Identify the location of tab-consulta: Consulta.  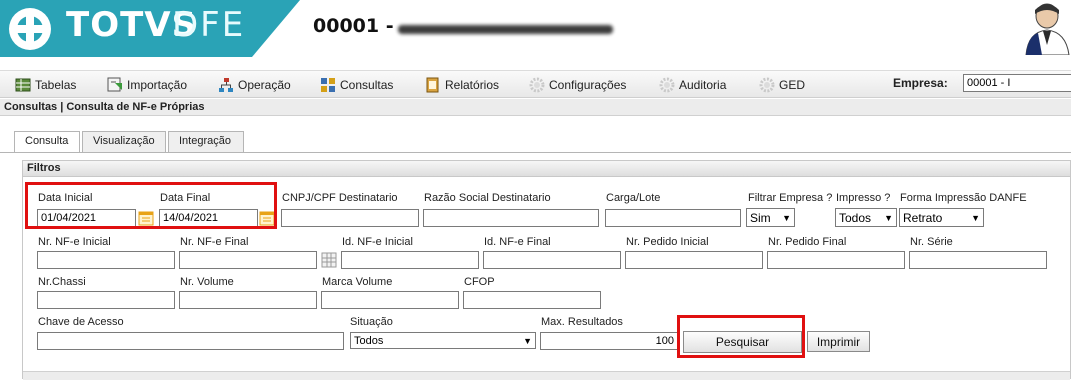
(47, 142).